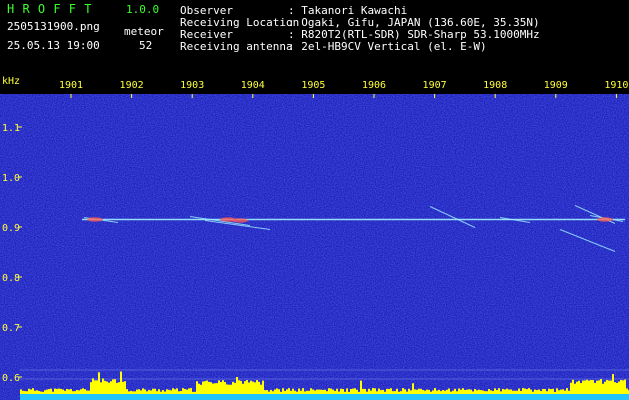  I want to click on x-tick-label: 1902, so click(132, 85).